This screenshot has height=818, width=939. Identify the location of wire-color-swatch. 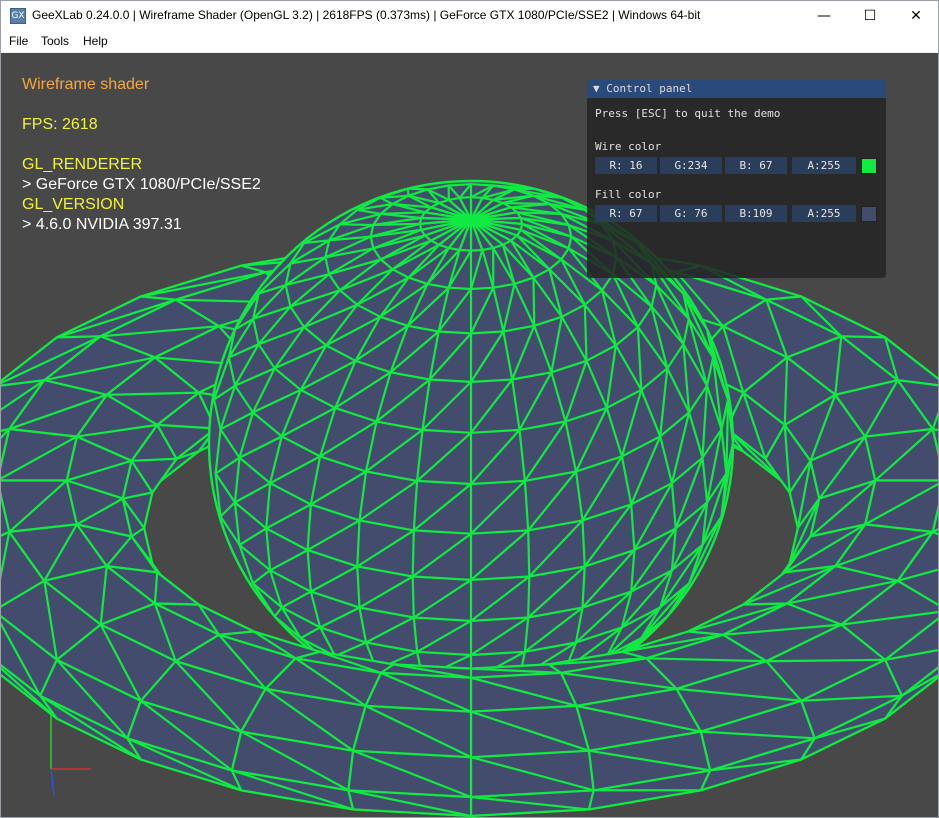
(869, 166).